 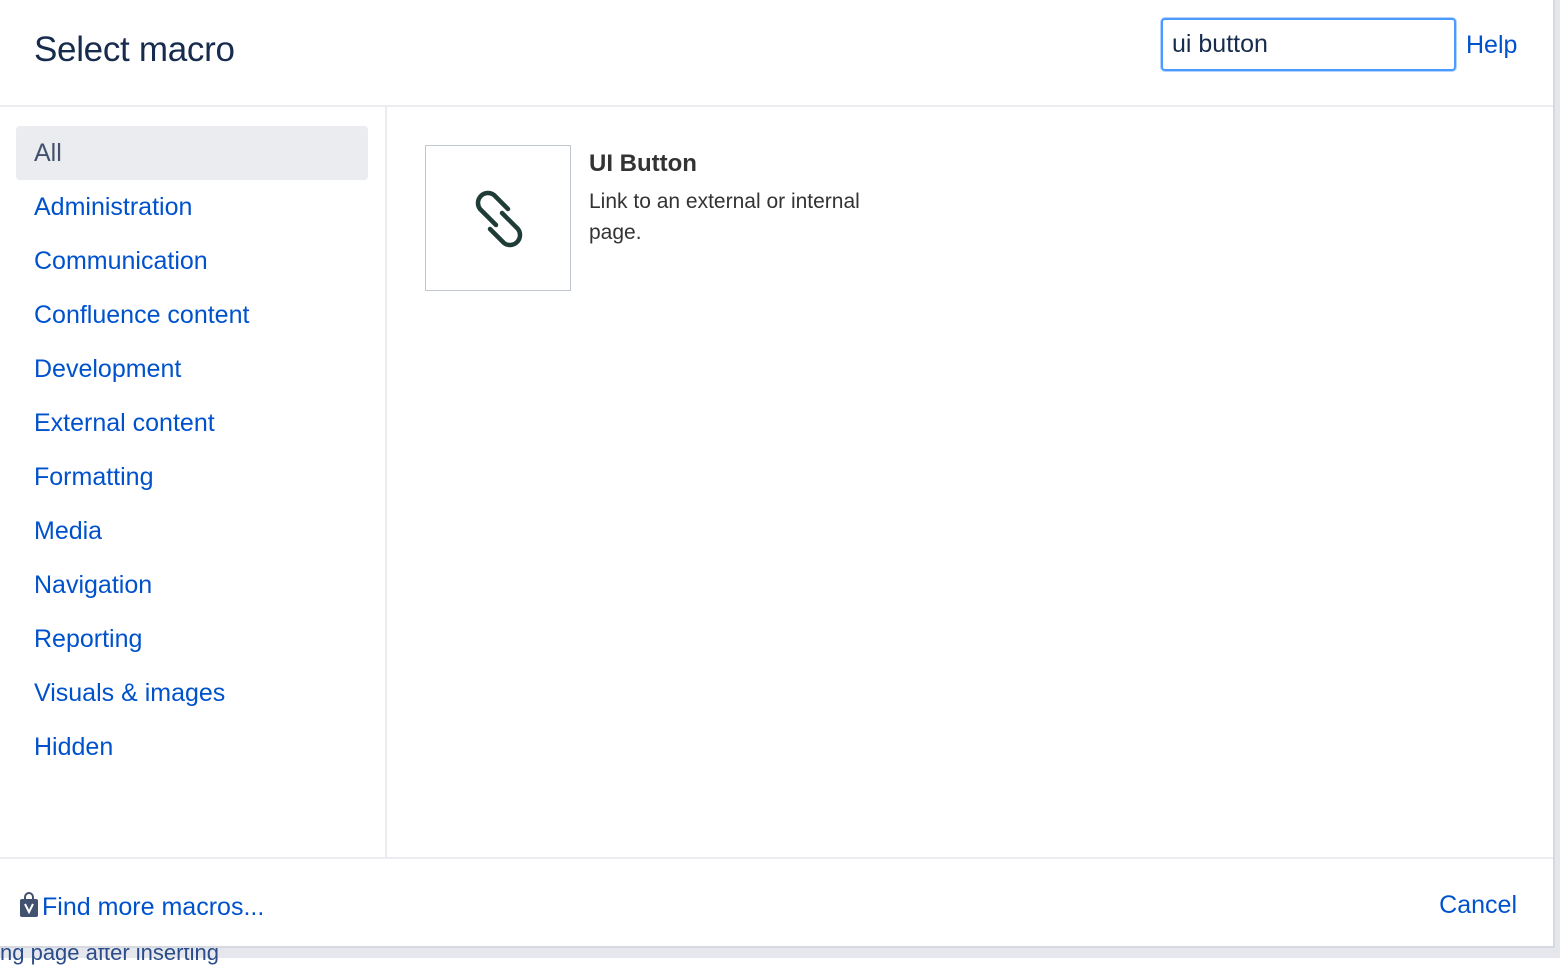 What do you see at coordinates (1491, 45) in the screenshot?
I see `help-link: Help` at bounding box center [1491, 45].